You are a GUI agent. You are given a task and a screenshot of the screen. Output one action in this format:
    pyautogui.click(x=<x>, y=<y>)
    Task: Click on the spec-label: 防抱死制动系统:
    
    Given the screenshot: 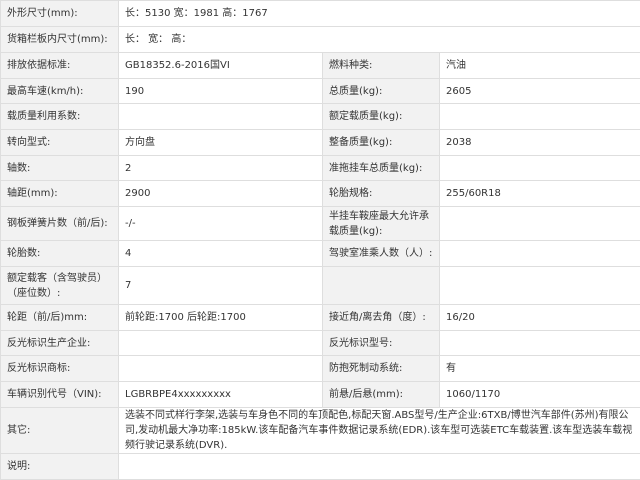 What is the action you would take?
    pyautogui.click(x=381, y=369)
    